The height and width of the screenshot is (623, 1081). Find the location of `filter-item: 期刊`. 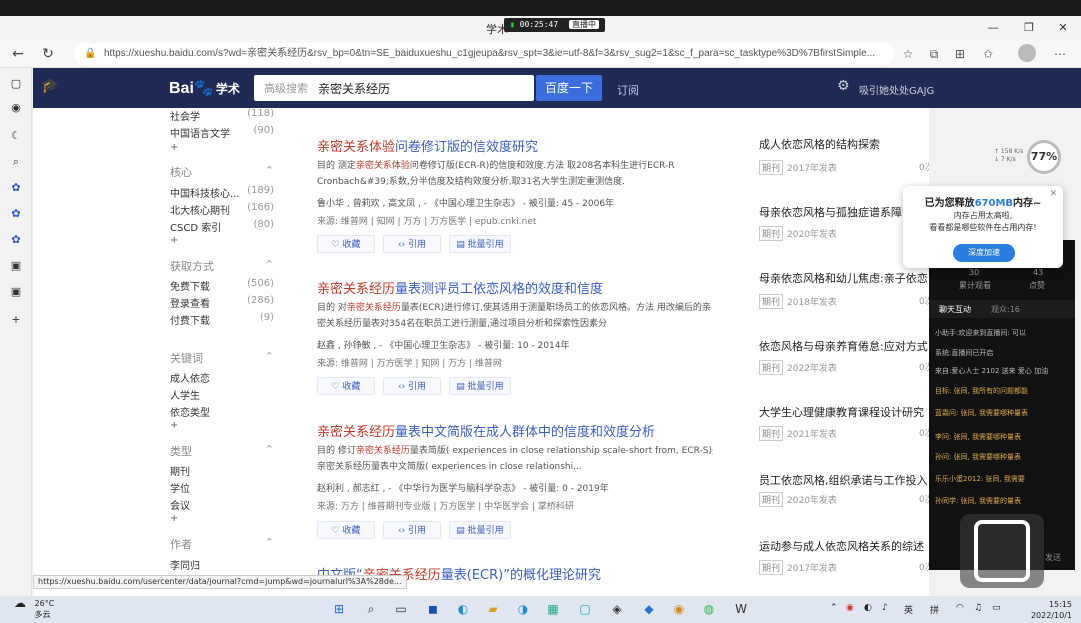

filter-item: 期刊 is located at coordinates (224, 470).